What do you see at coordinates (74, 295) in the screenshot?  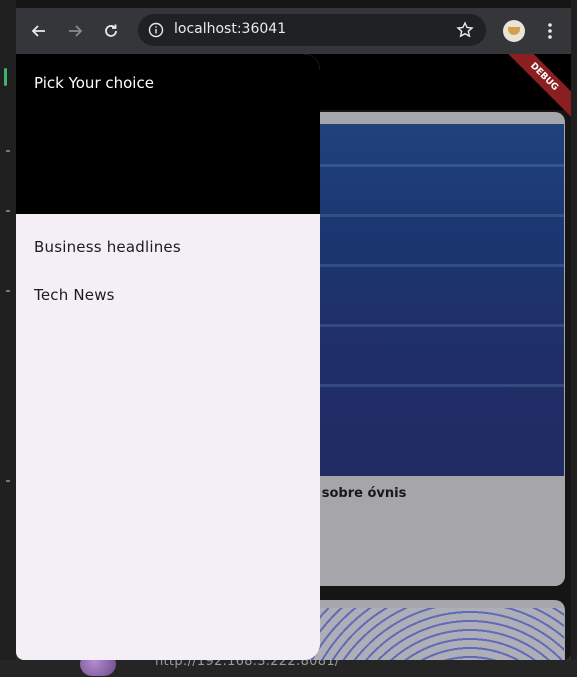 I see `drawer-item-label: Tech News` at bounding box center [74, 295].